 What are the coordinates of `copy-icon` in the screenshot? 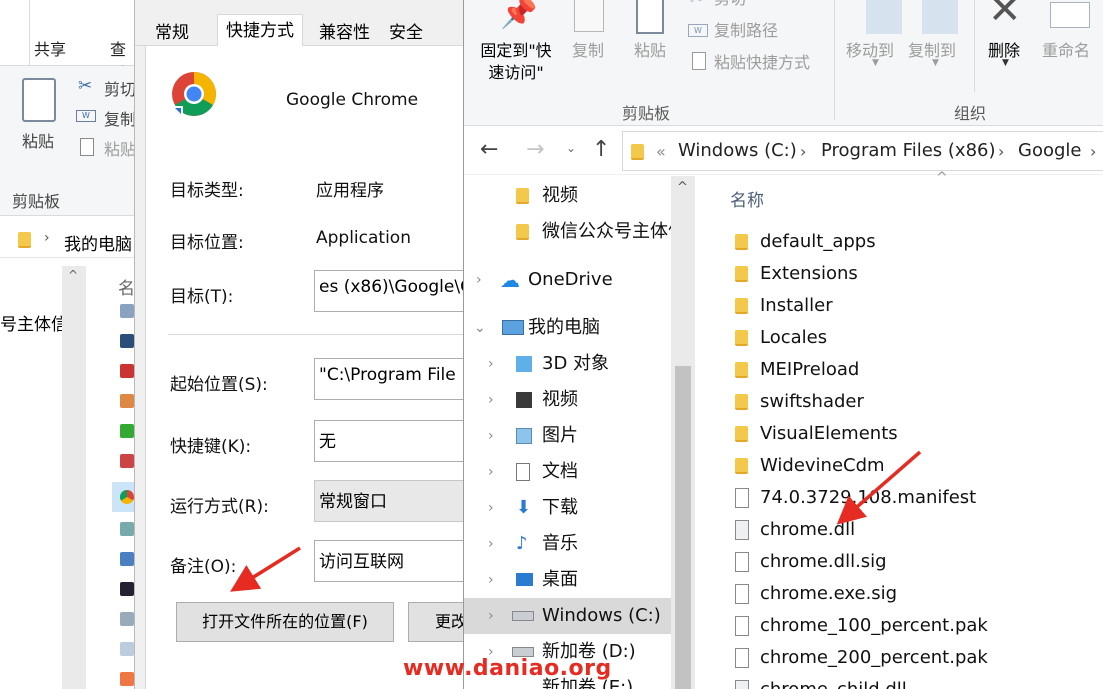 It's located at (589, 16).